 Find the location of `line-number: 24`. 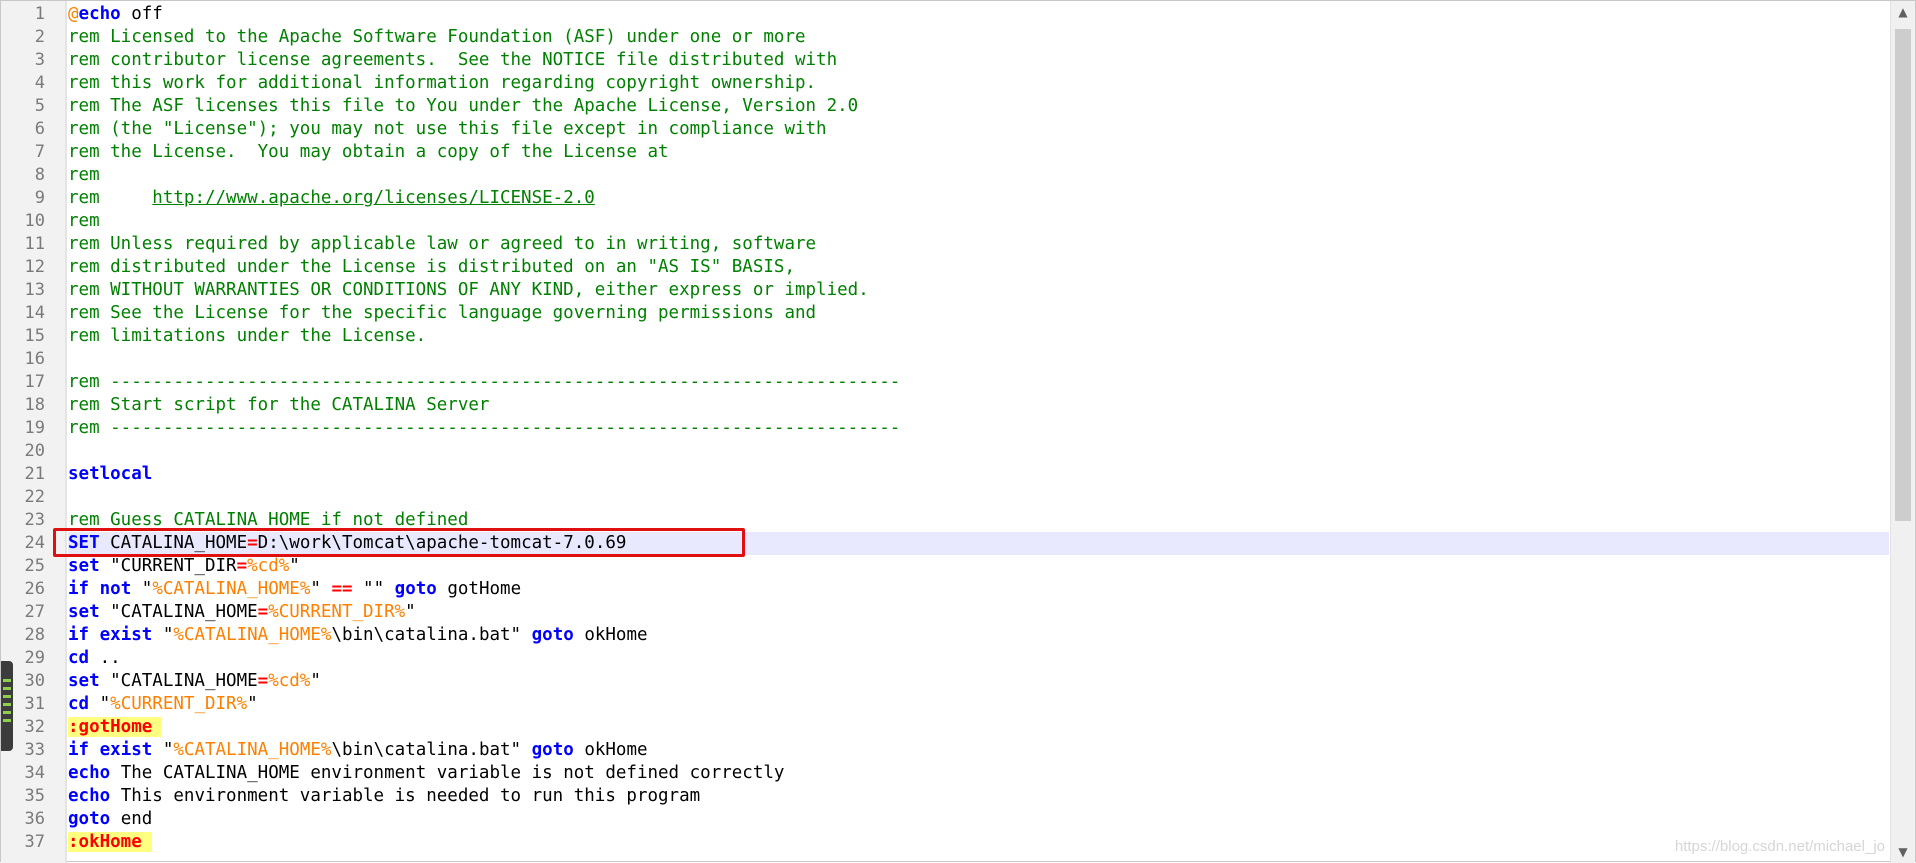

line-number: 24 is located at coordinates (34, 543).